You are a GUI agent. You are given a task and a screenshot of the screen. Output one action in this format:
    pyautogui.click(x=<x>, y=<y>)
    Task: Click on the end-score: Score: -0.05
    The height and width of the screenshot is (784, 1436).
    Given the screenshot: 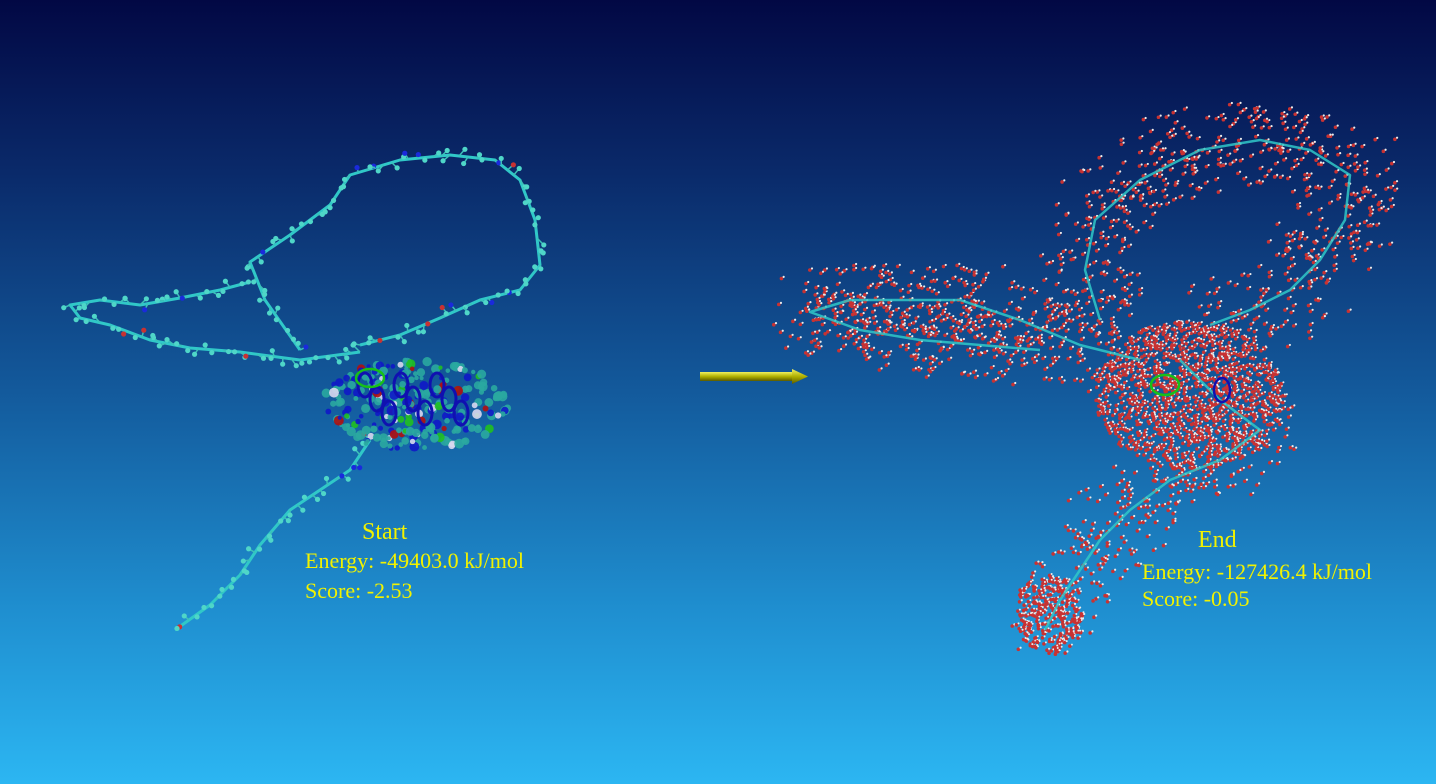 What is the action you would take?
    pyautogui.click(x=1196, y=598)
    